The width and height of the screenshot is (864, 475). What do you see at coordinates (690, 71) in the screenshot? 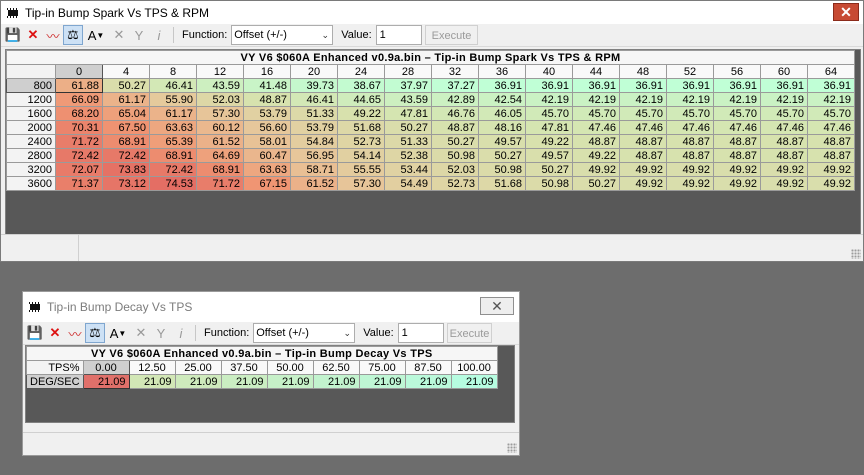
I see `column-header: 52` at bounding box center [690, 71].